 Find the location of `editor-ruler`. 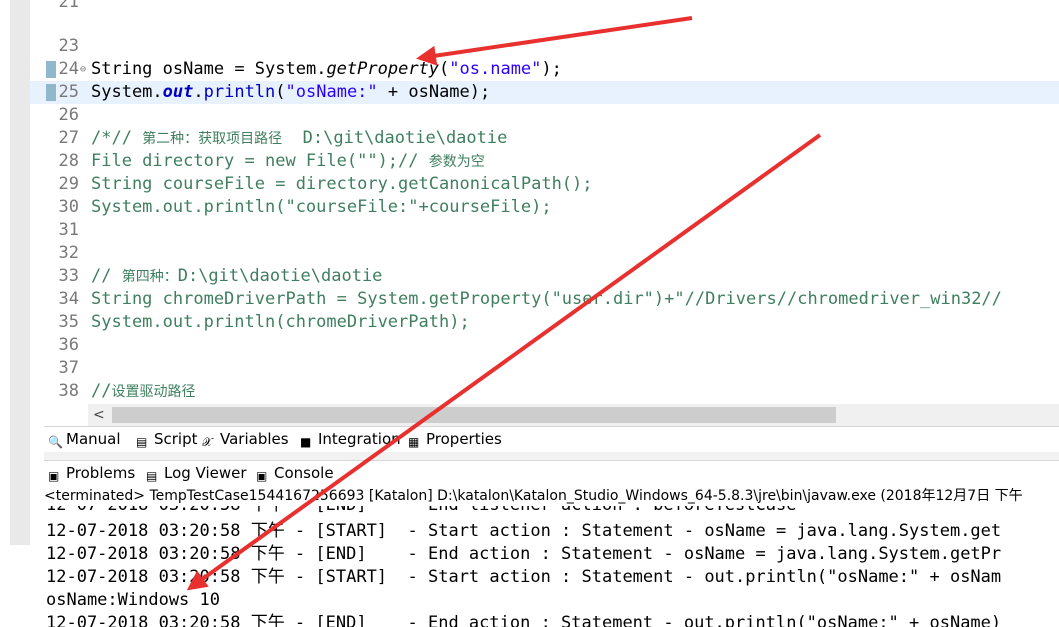

editor-ruler is located at coordinates (20, 272).